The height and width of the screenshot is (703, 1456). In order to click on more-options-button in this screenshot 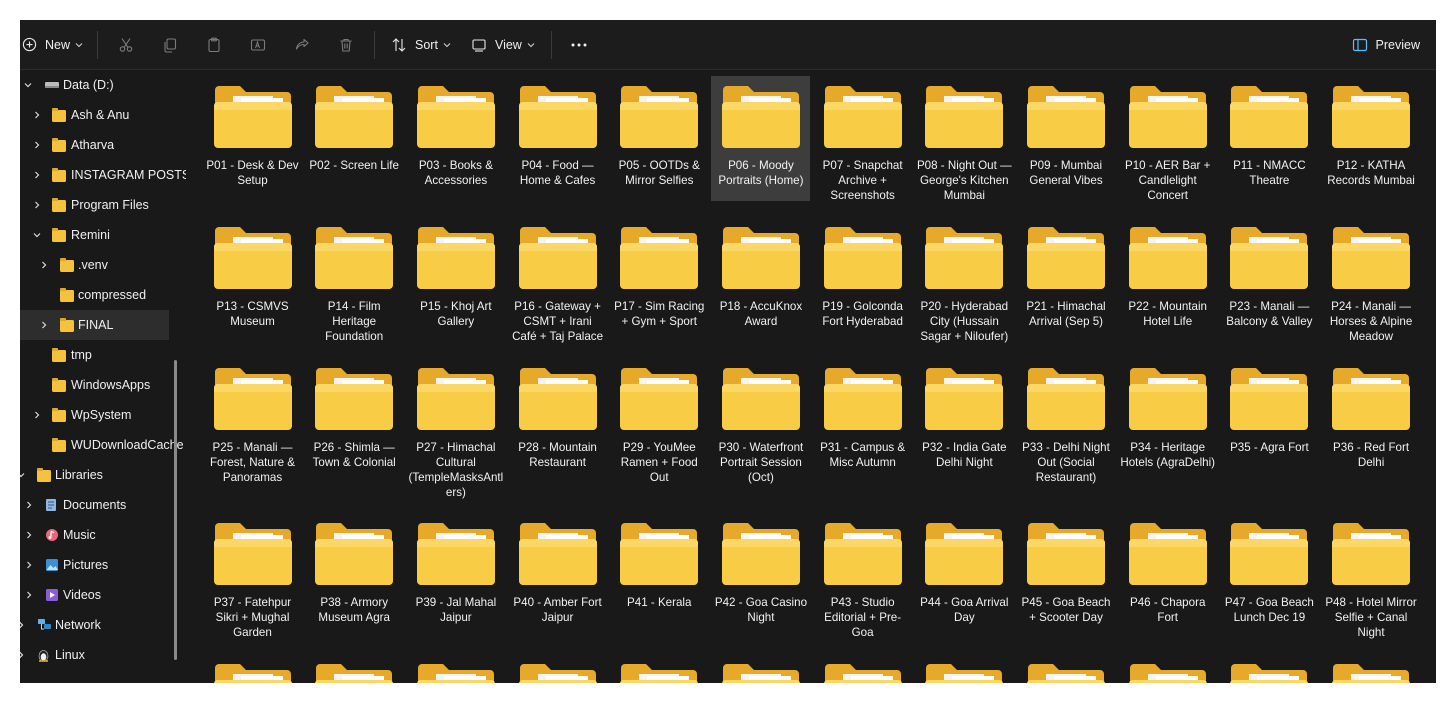, I will do `click(579, 45)`.